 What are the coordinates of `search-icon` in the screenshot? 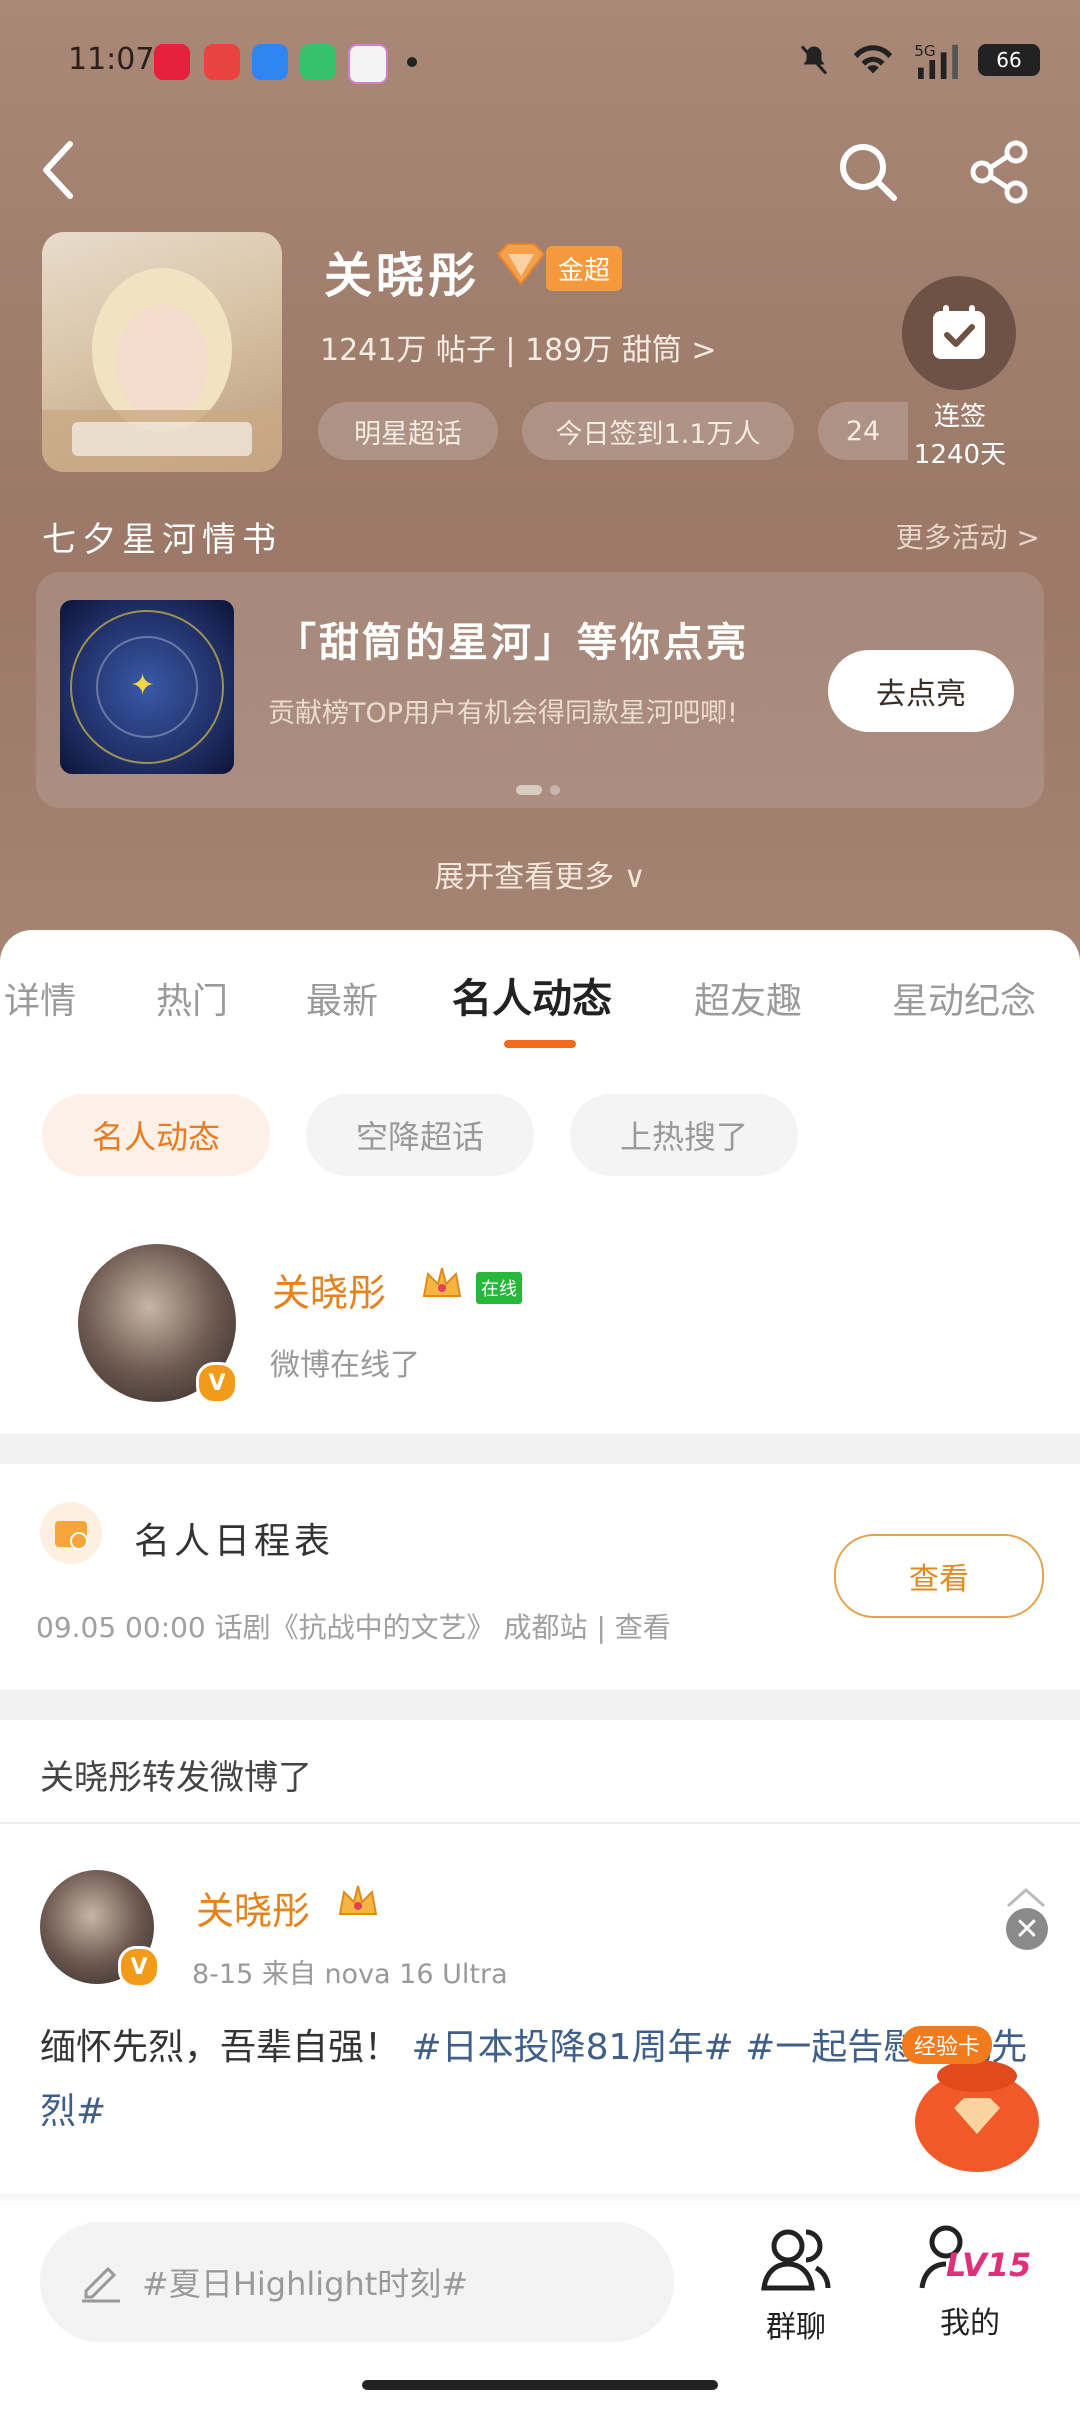 It's located at (868, 172).